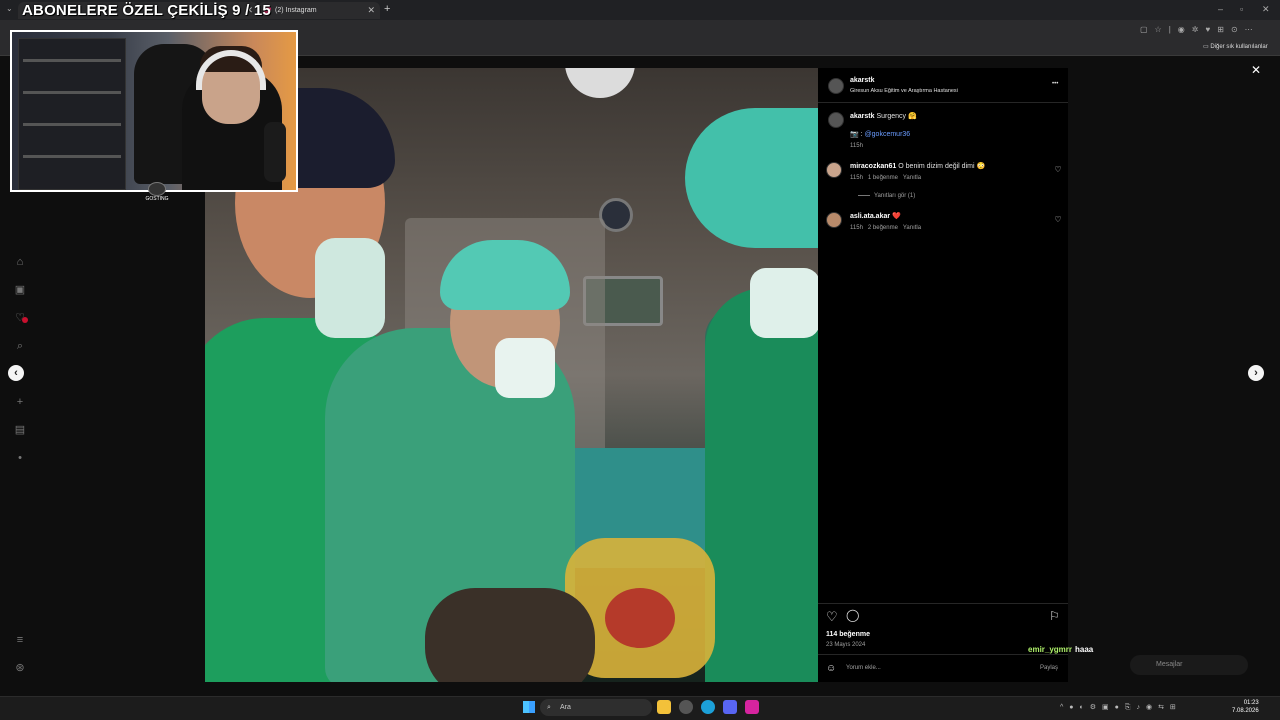 The height and width of the screenshot is (720, 1280). I want to click on header-divider, so click(943, 102).